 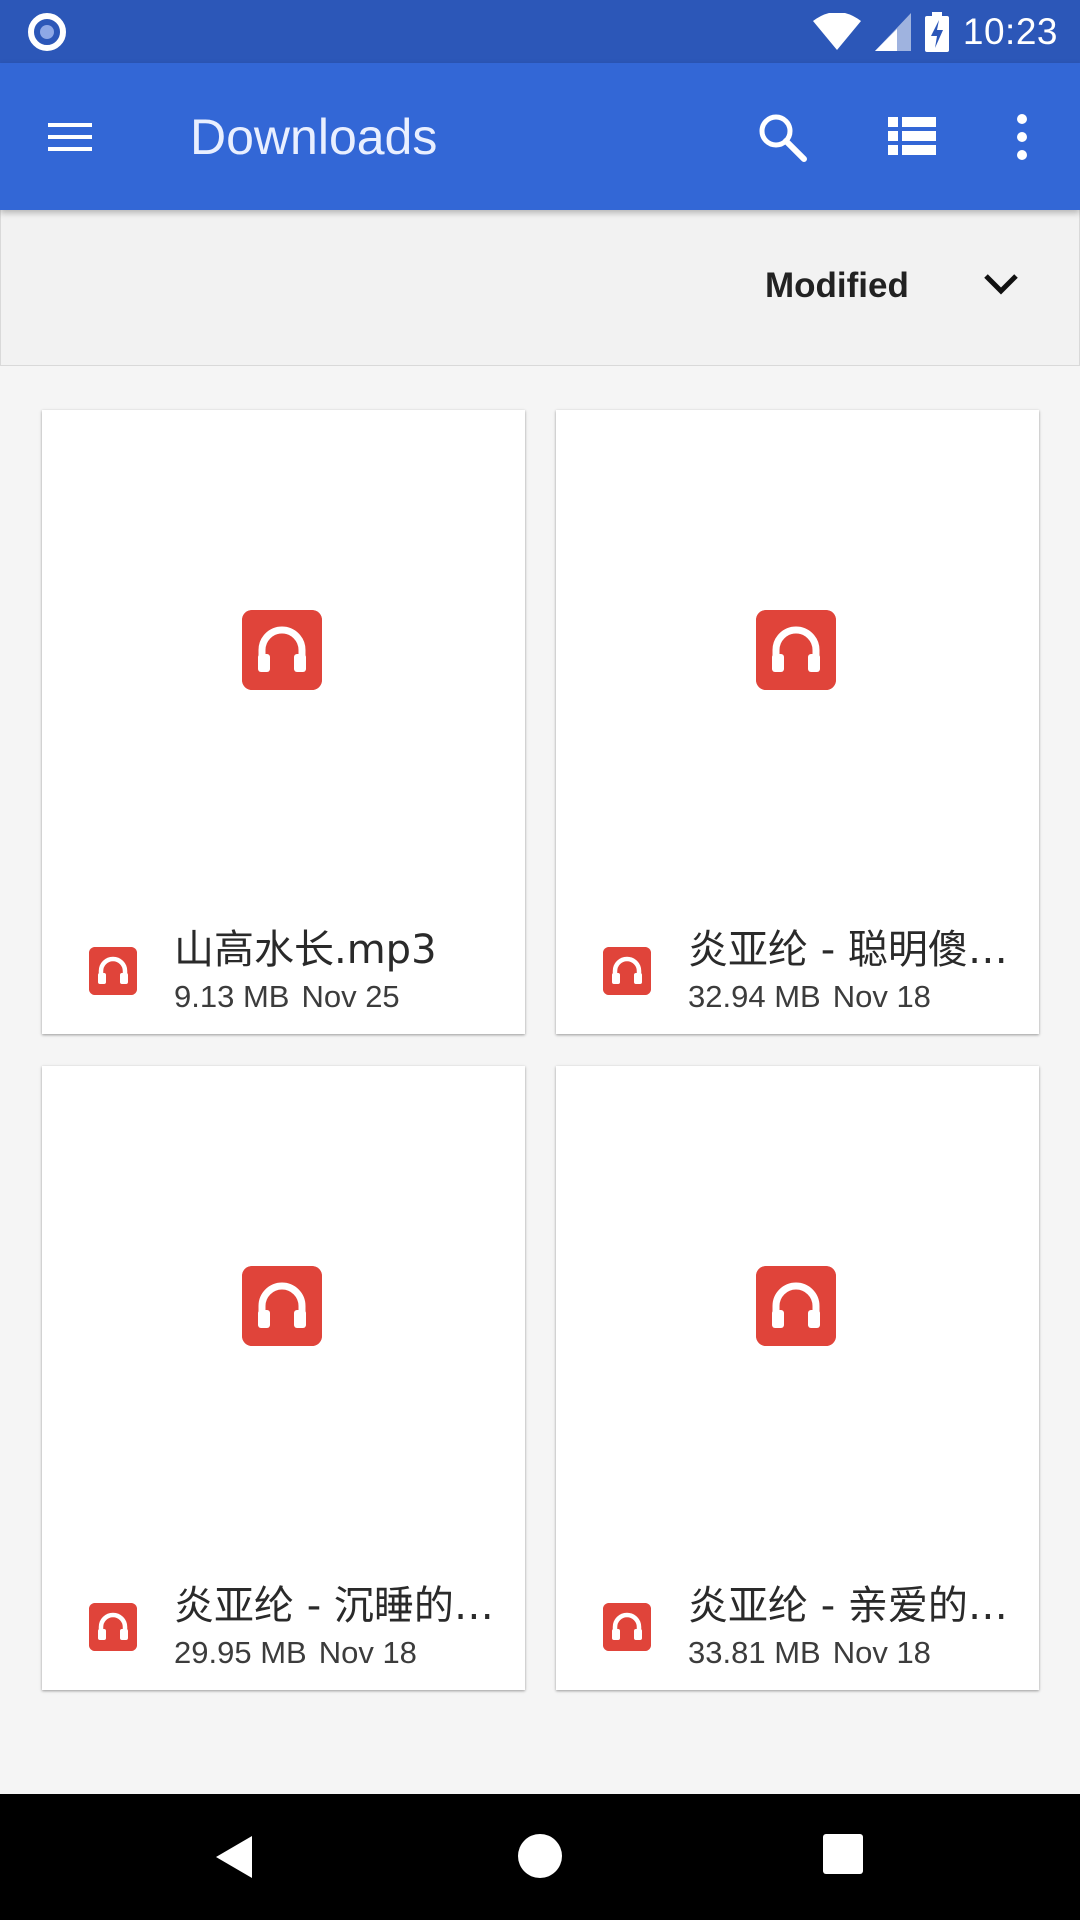 I want to click on list-view-icon, so click(x=912, y=137).